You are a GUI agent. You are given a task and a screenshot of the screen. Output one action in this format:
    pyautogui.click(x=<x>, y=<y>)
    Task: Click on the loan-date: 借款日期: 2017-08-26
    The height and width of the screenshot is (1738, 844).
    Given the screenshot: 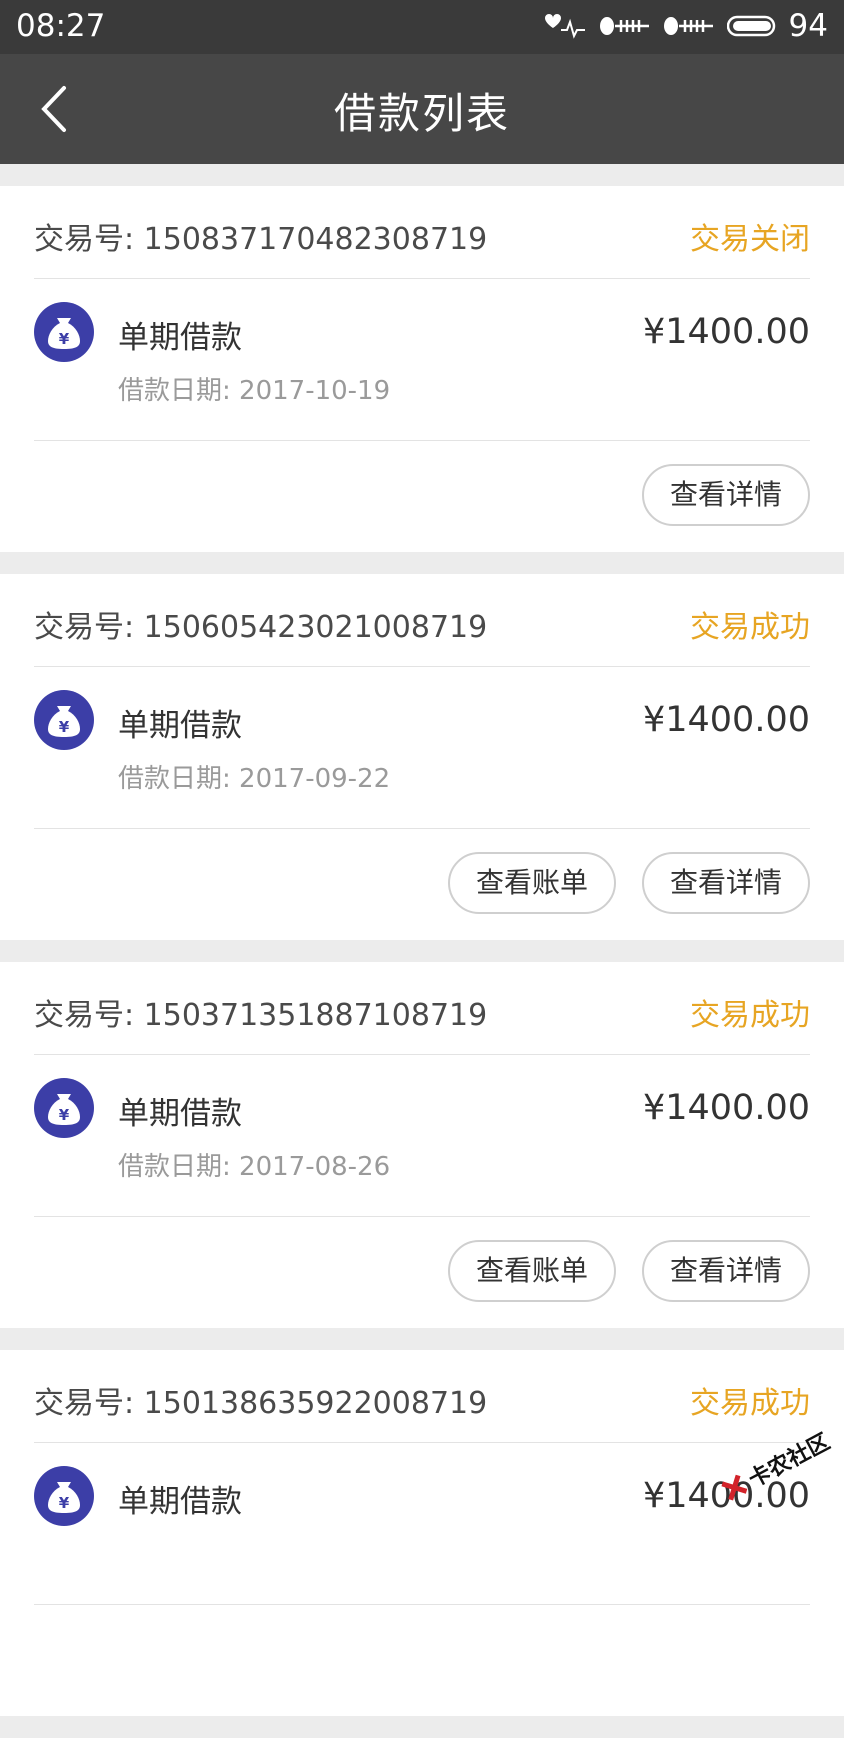 What is the action you would take?
    pyautogui.click(x=254, y=1167)
    